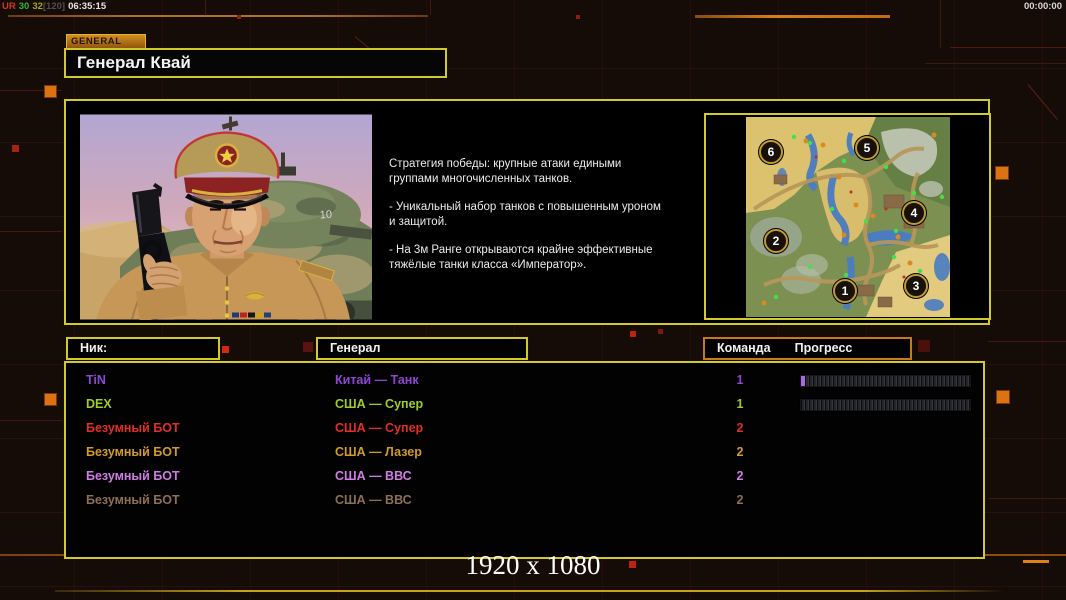 The image size is (1066, 600). I want to click on map-preview-panel: 1 2 3 4 5 6, so click(847, 216).